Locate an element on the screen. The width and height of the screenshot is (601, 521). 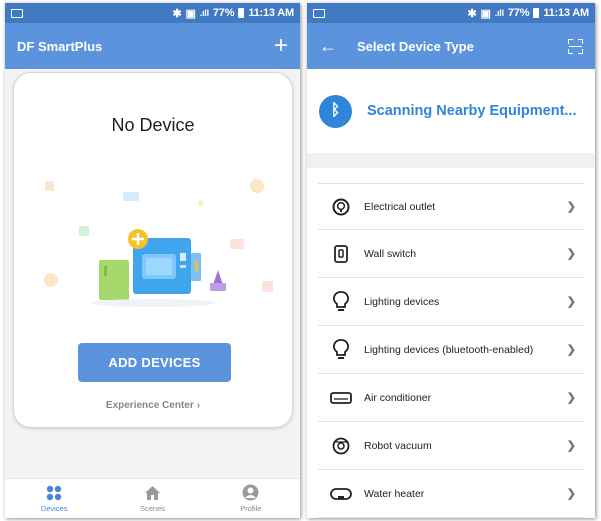
tab-scenes: Scenes is located at coordinates (152, 498).